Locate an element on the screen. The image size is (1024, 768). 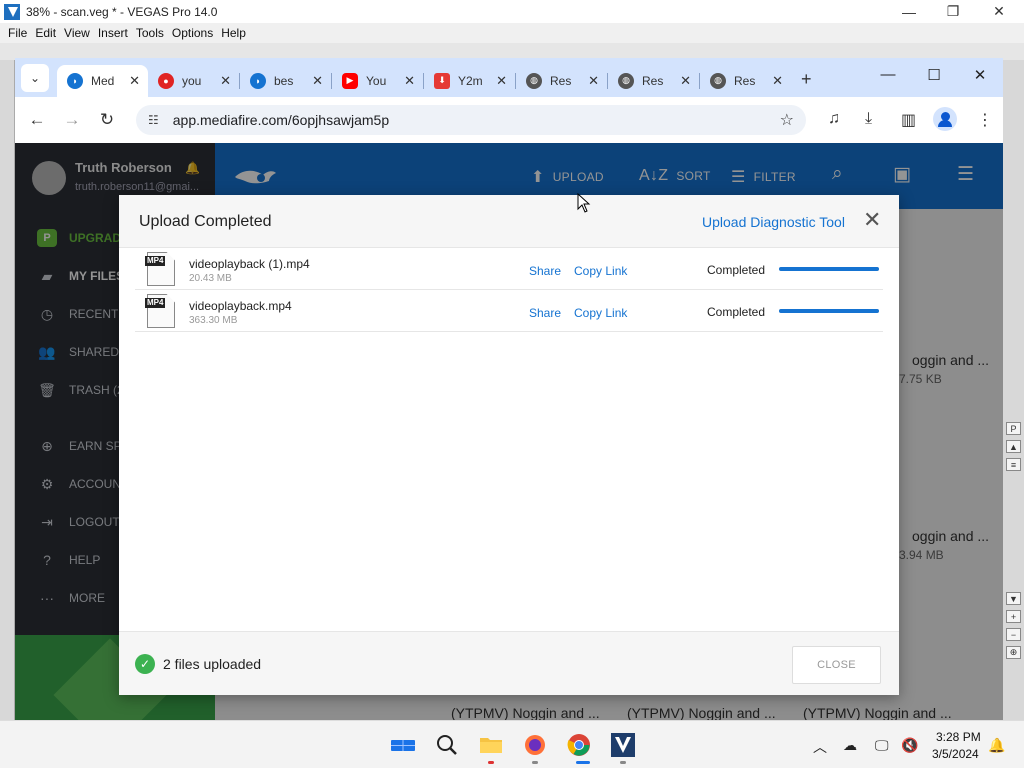
back-button: ← is located at coordinates (37, 120).